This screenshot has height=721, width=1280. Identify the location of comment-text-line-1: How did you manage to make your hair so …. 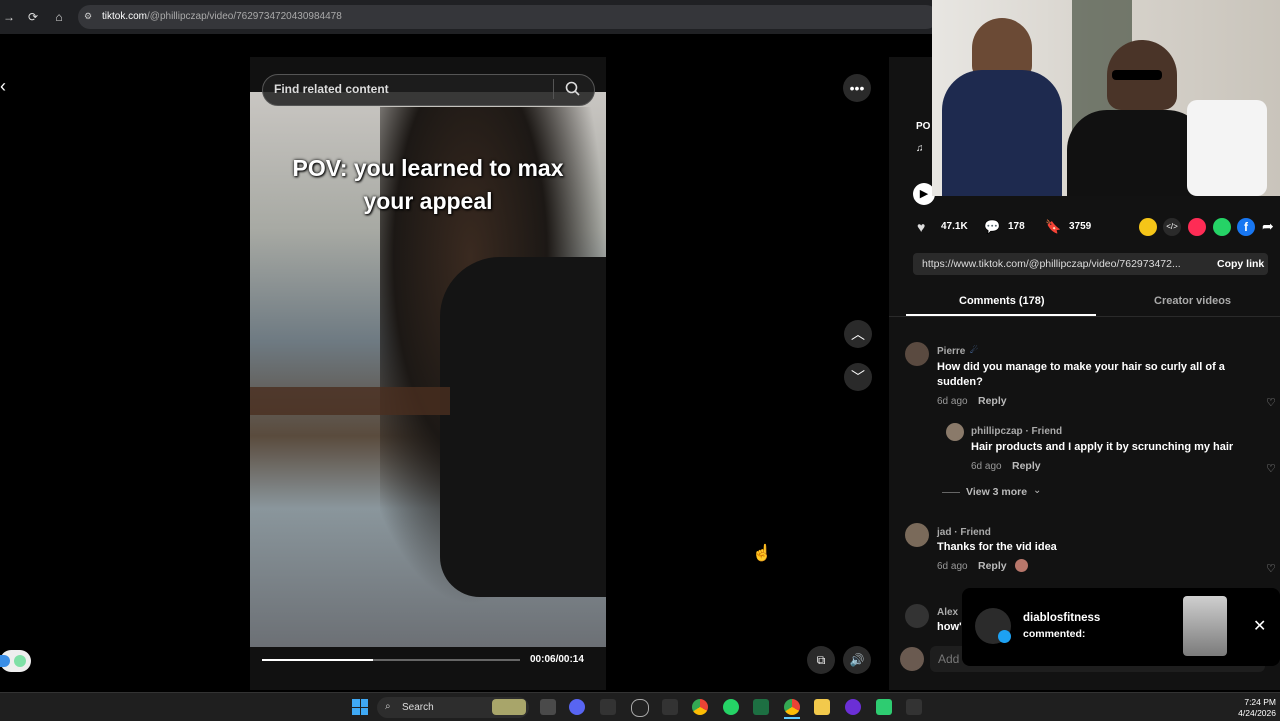
(1081, 367).